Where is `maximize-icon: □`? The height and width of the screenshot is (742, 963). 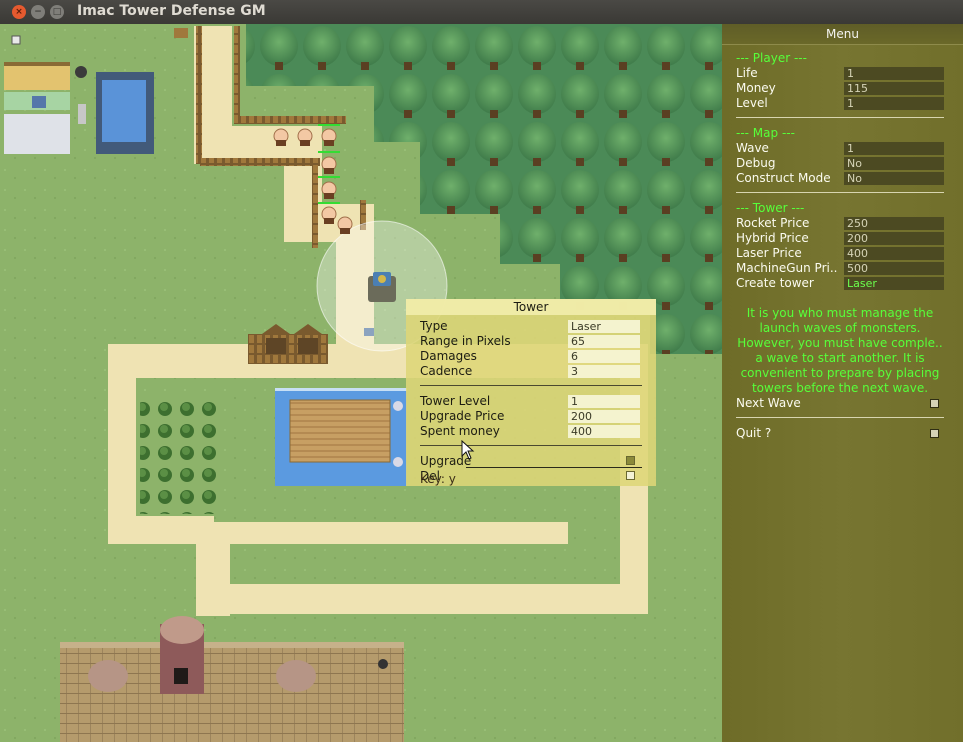 maximize-icon: □ is located at coordinates (57, 12).